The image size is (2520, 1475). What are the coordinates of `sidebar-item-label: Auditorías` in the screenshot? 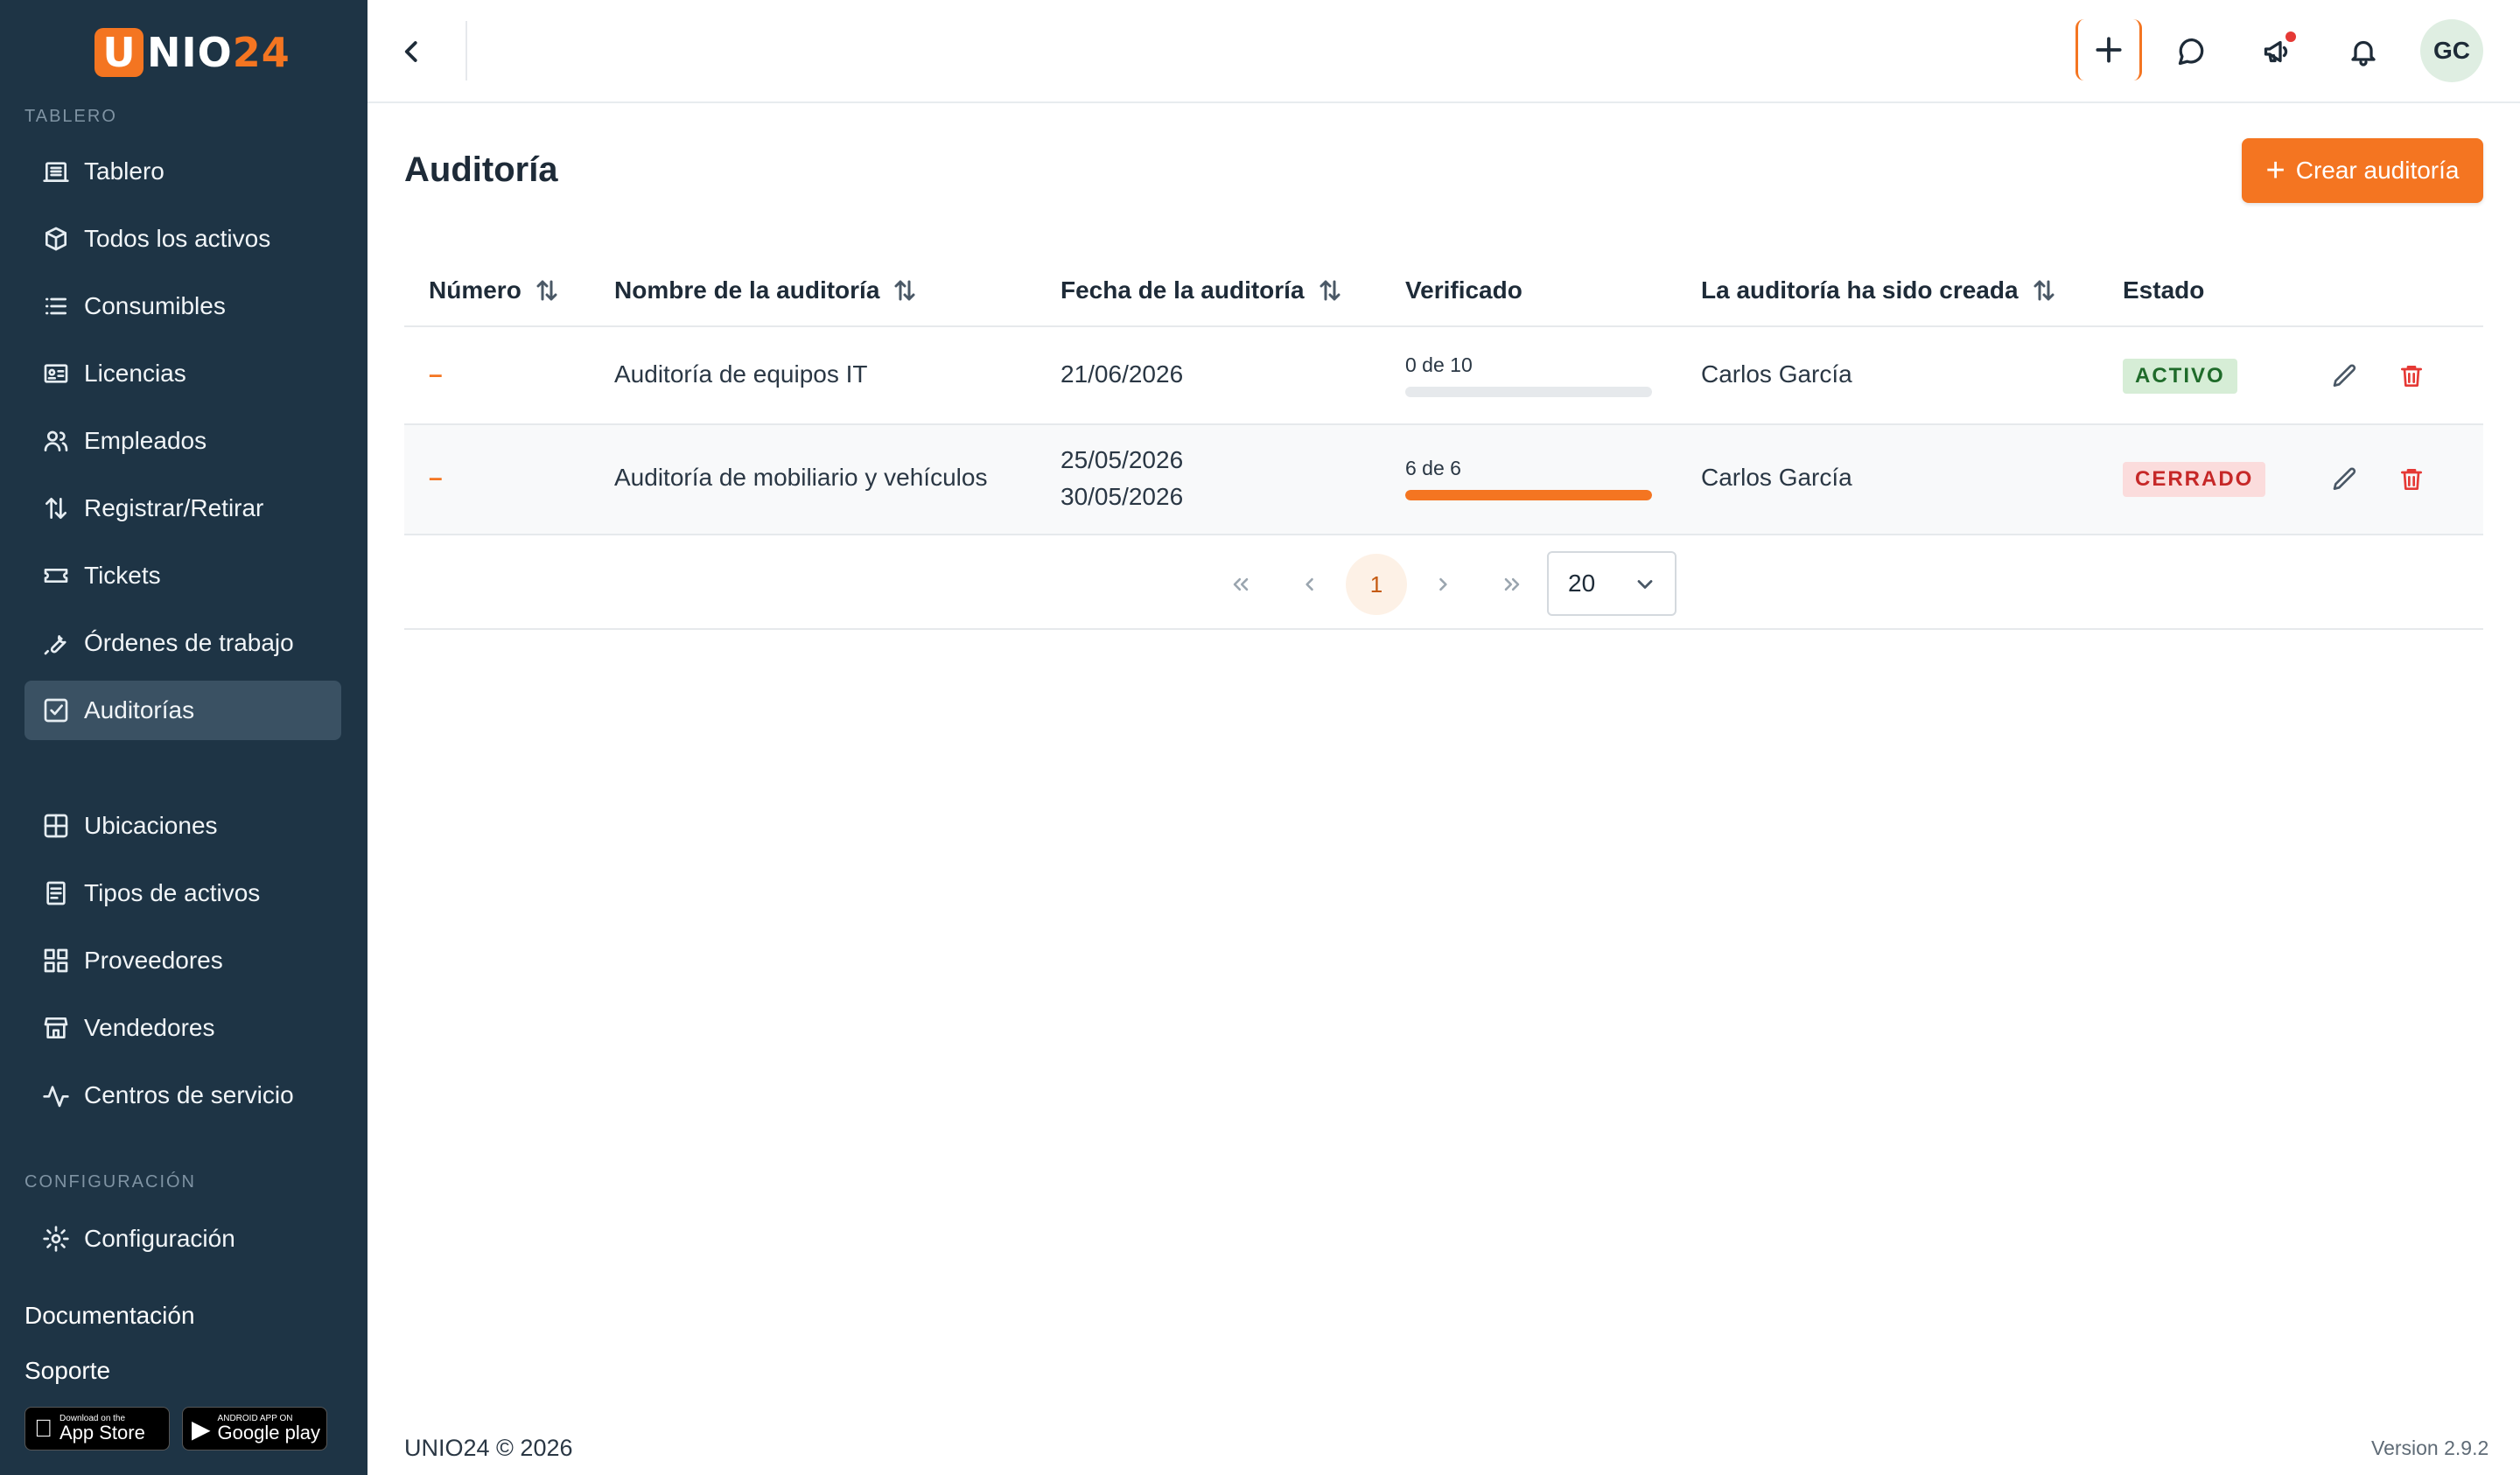 It's located at (139, 710).